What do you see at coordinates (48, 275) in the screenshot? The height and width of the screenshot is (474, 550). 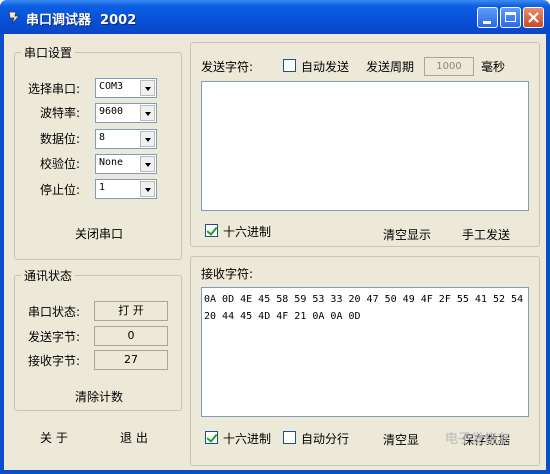 I see `comm-status-title: 通讯状态` at bounding box center [48, 275].